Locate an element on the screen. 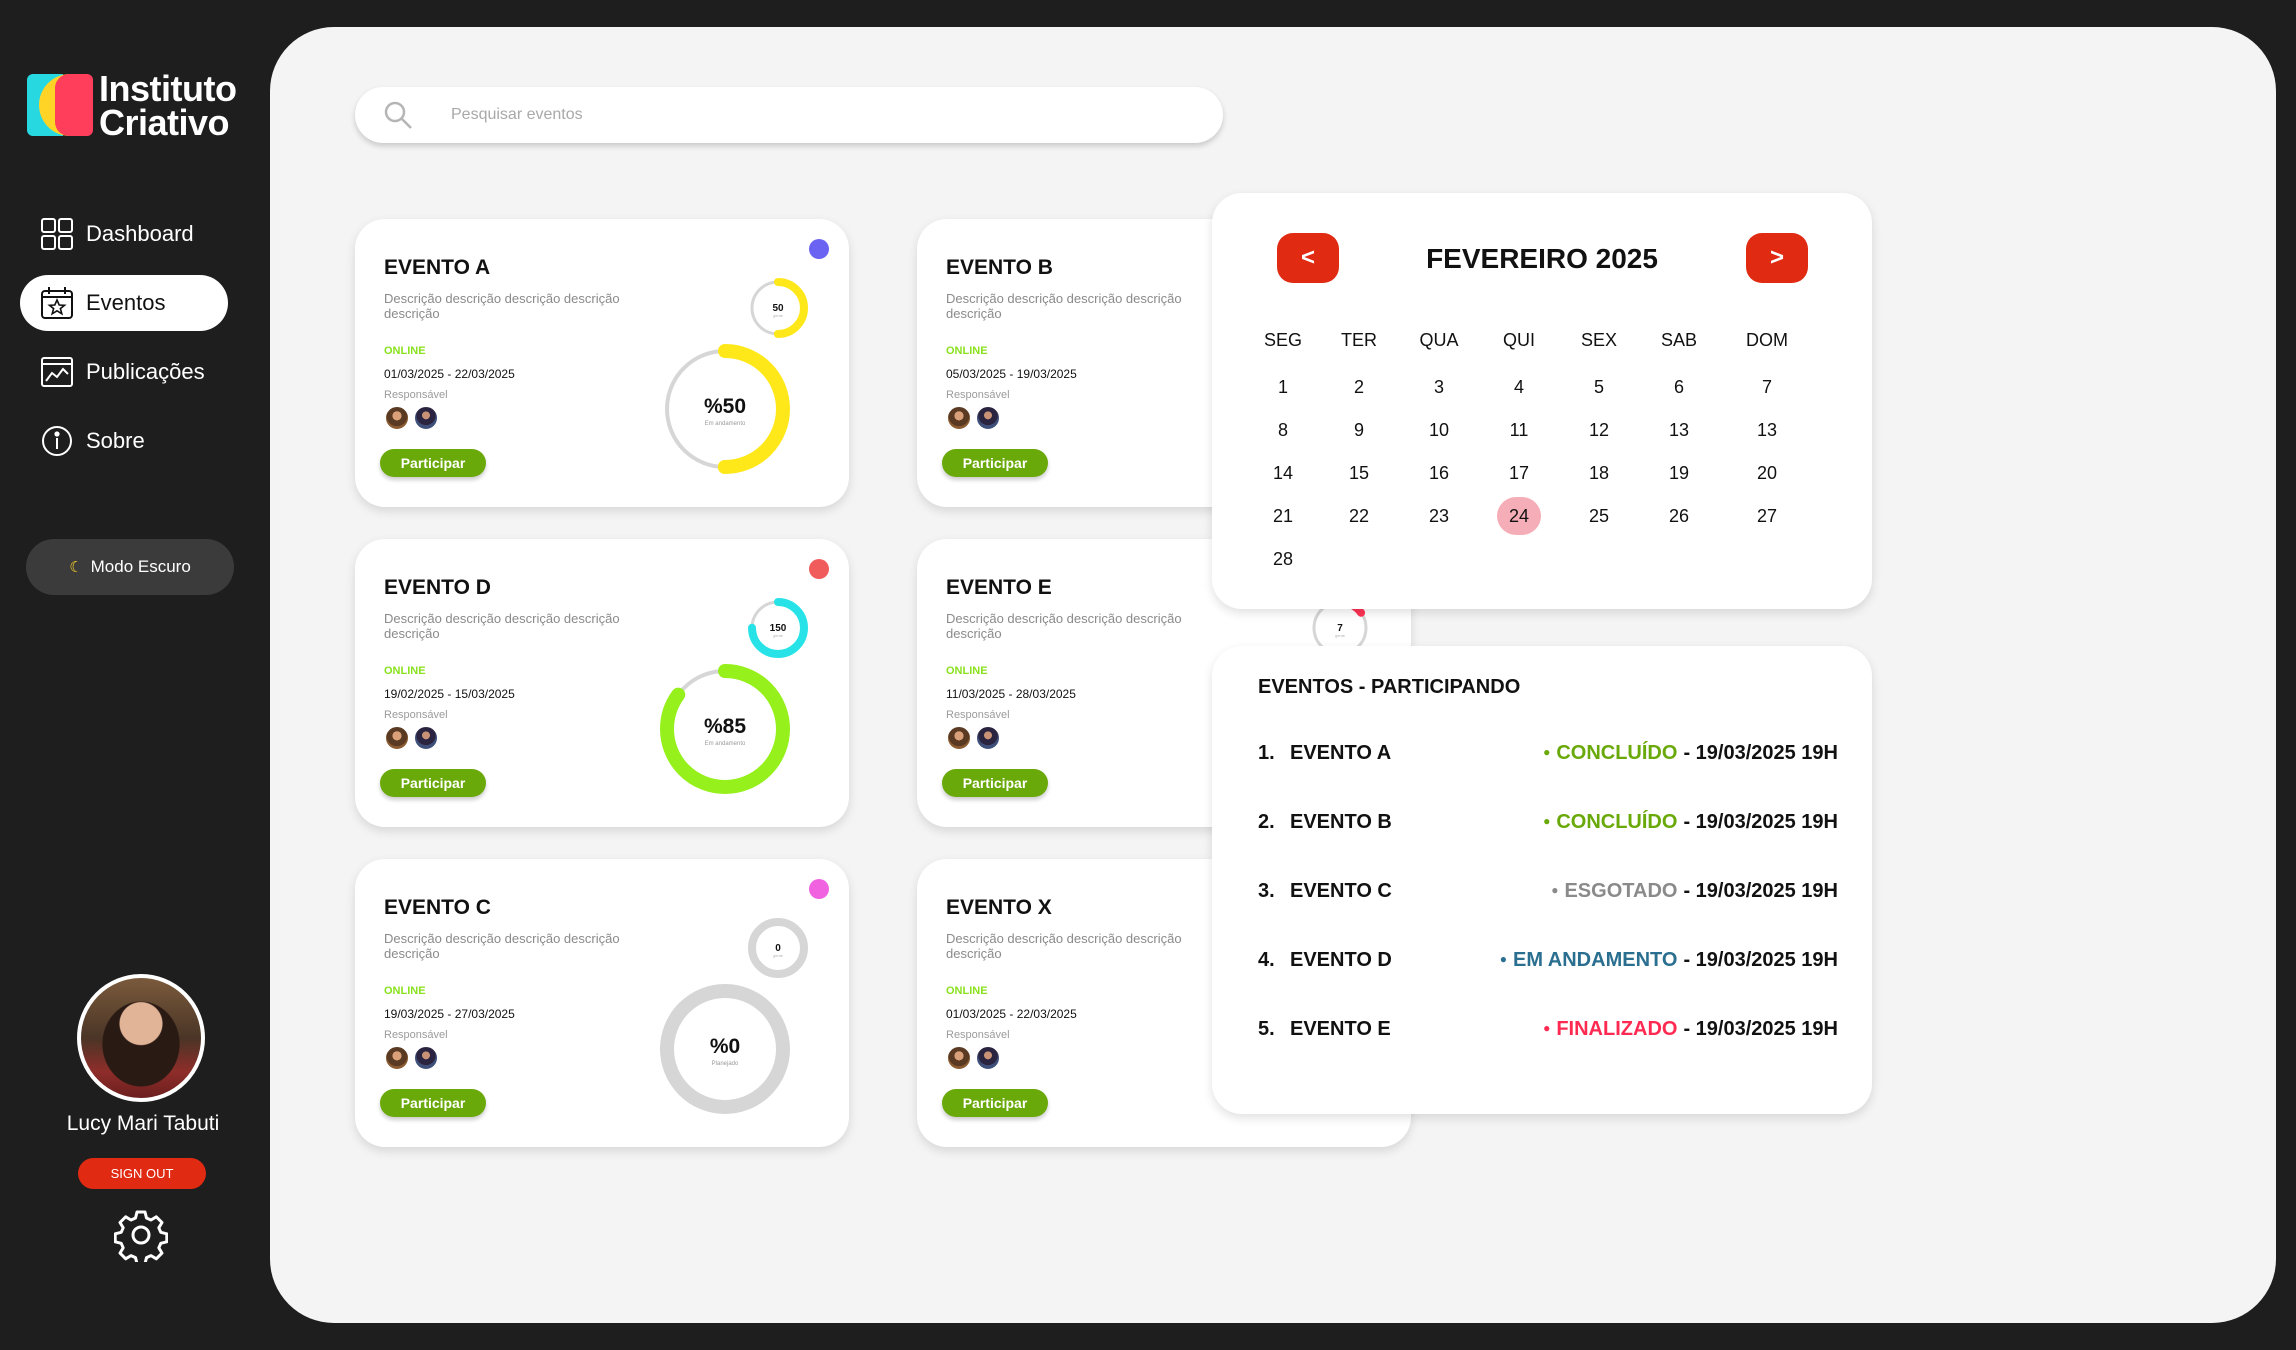 The image size is (2296, 1350). progress-ring: %85 Em andamento is located at coordinates (725, 729).